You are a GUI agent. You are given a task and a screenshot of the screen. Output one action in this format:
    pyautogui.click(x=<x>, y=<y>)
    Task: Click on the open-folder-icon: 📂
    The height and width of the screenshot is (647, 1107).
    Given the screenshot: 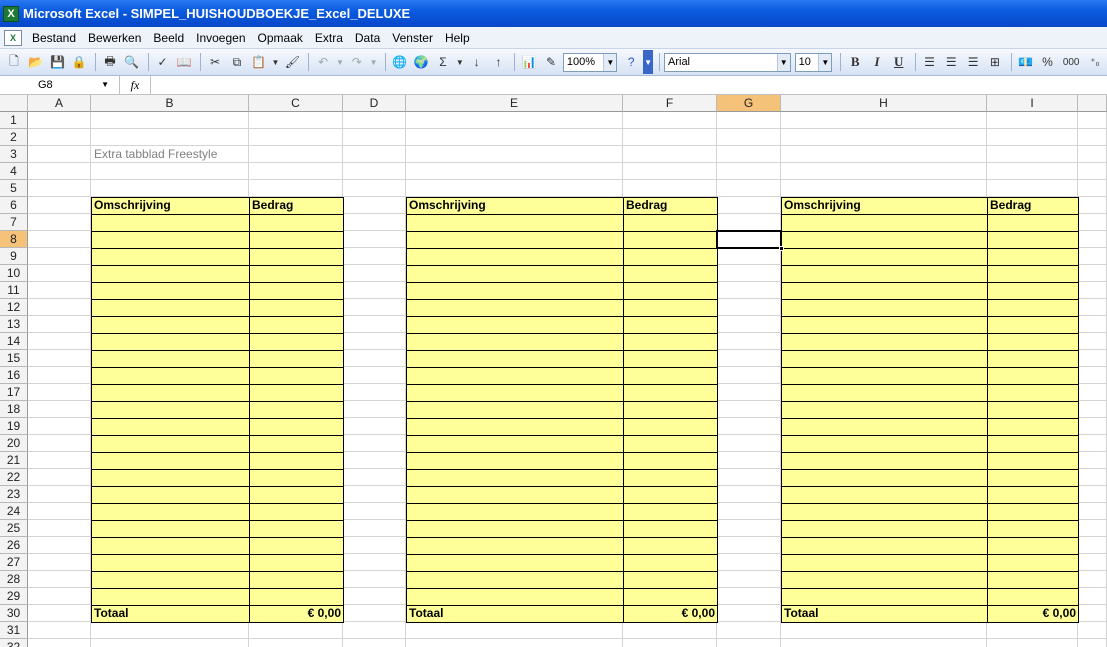 What is the action you would take?
    pyautogui.click(x=36, y=62)
    